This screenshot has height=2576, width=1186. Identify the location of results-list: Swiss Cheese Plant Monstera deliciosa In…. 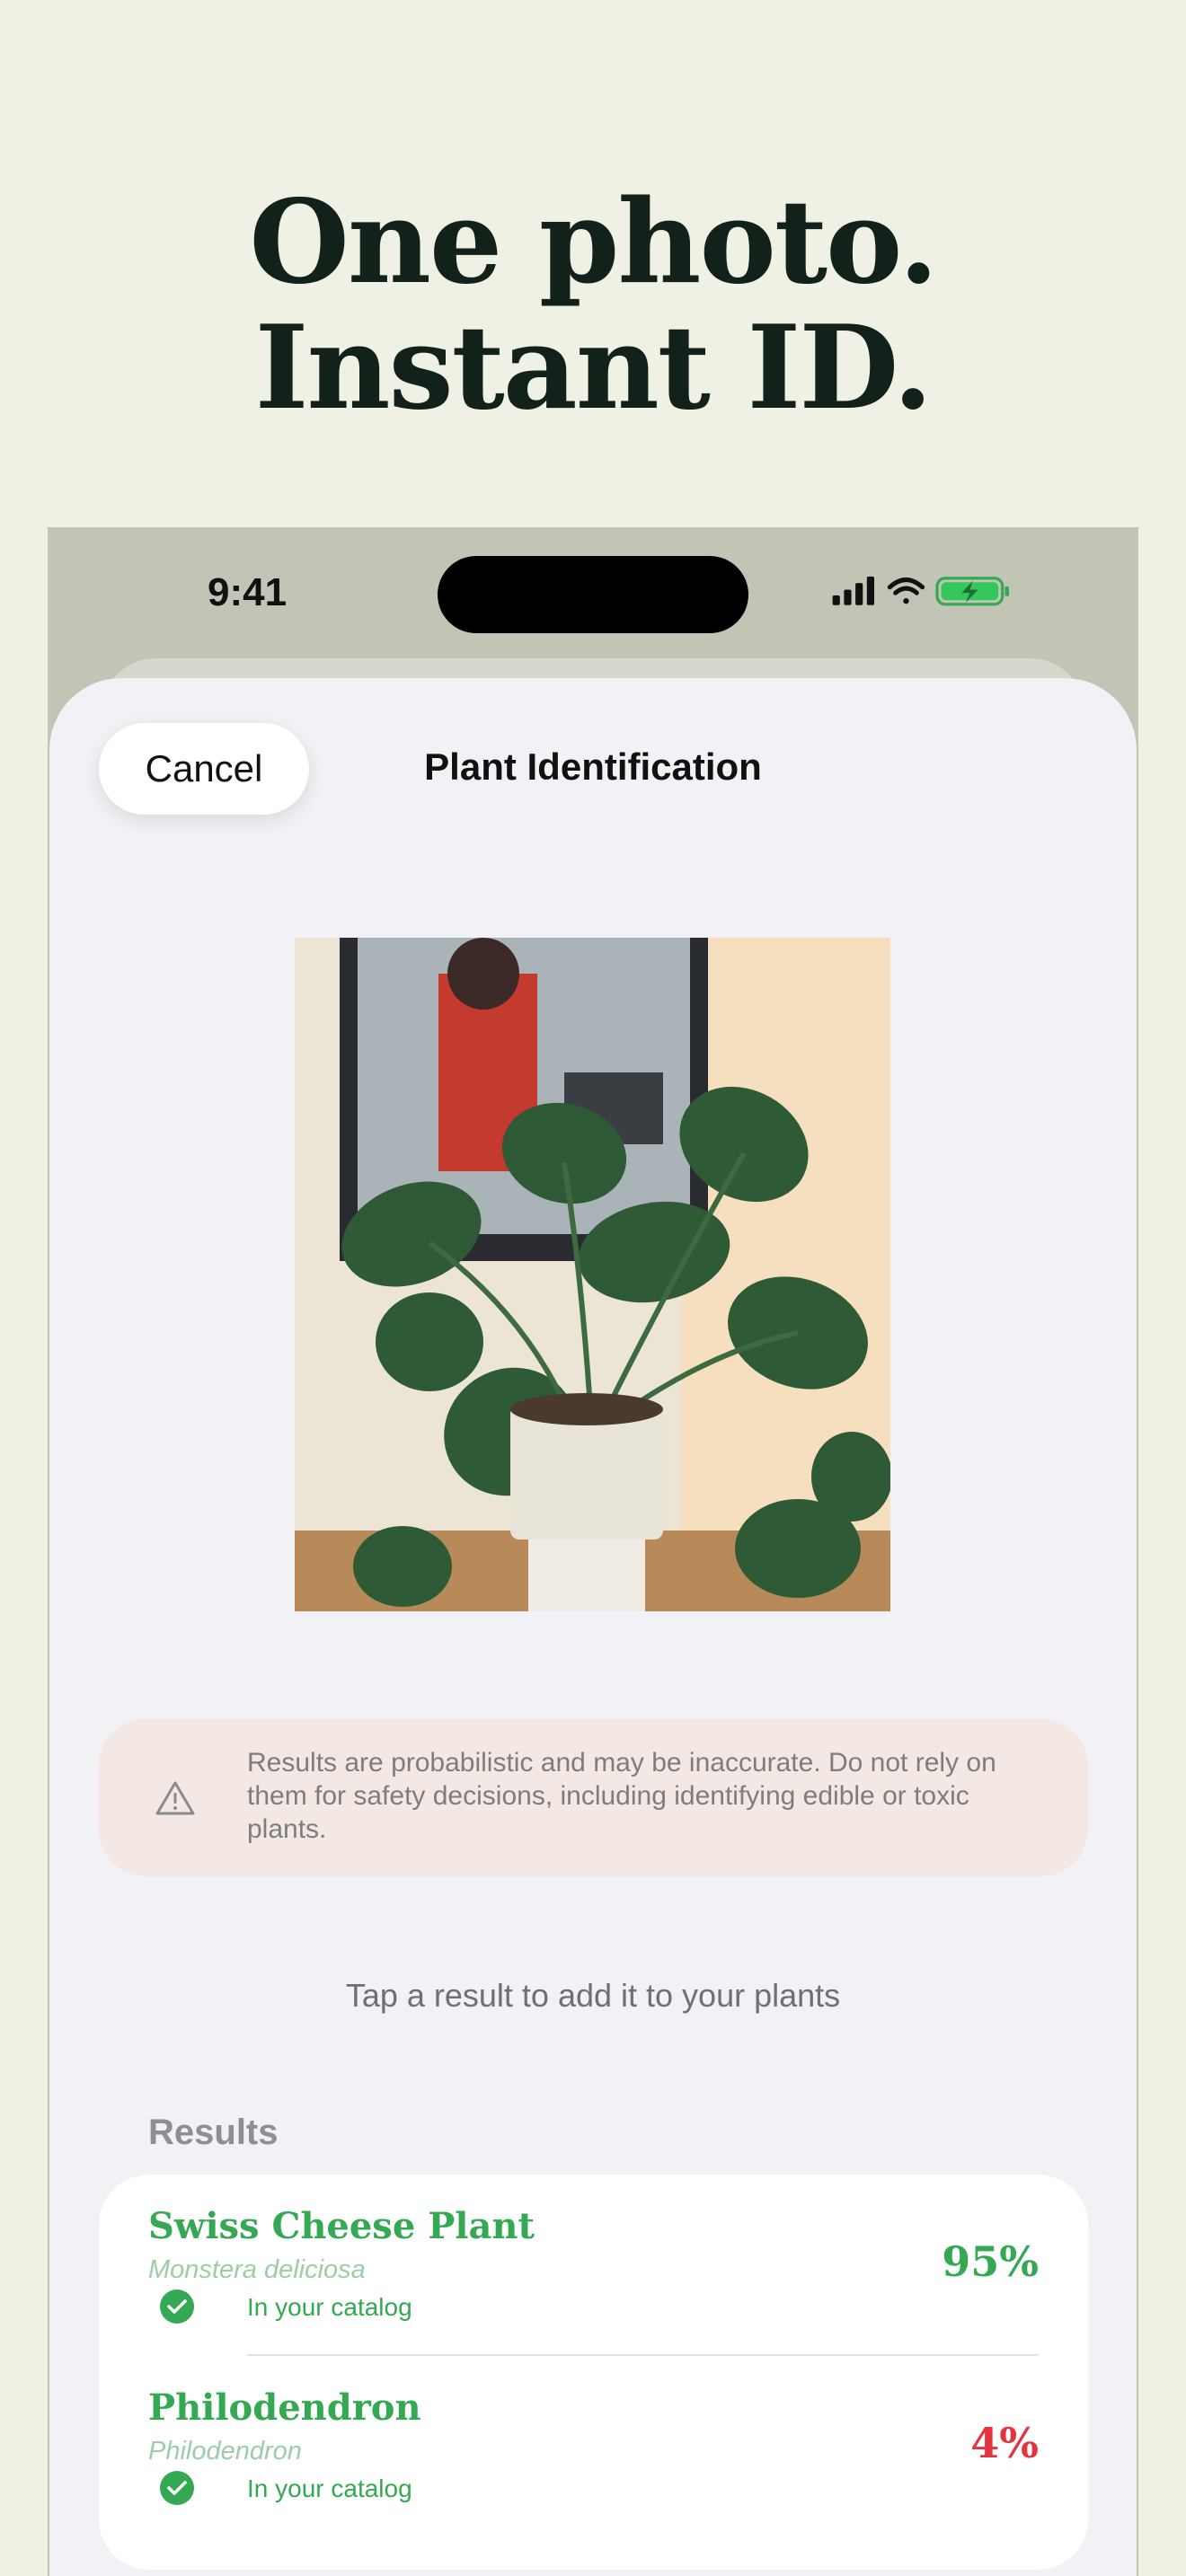
(593, 2372).